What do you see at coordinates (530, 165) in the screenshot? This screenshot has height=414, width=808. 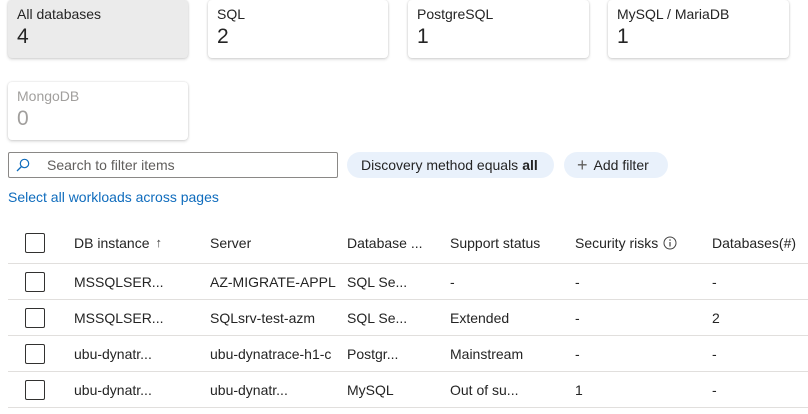 I see `filter-value: all` at bounding box center [530, 165].